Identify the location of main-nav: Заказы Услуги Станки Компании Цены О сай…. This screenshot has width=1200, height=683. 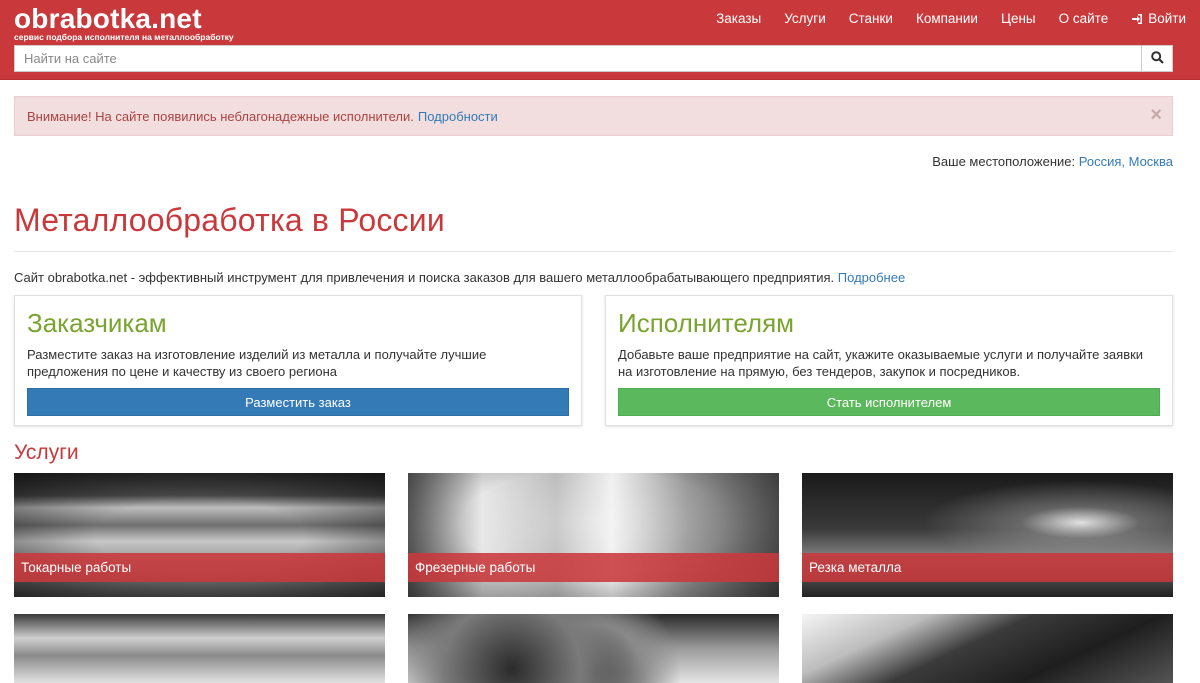
(939, 18).